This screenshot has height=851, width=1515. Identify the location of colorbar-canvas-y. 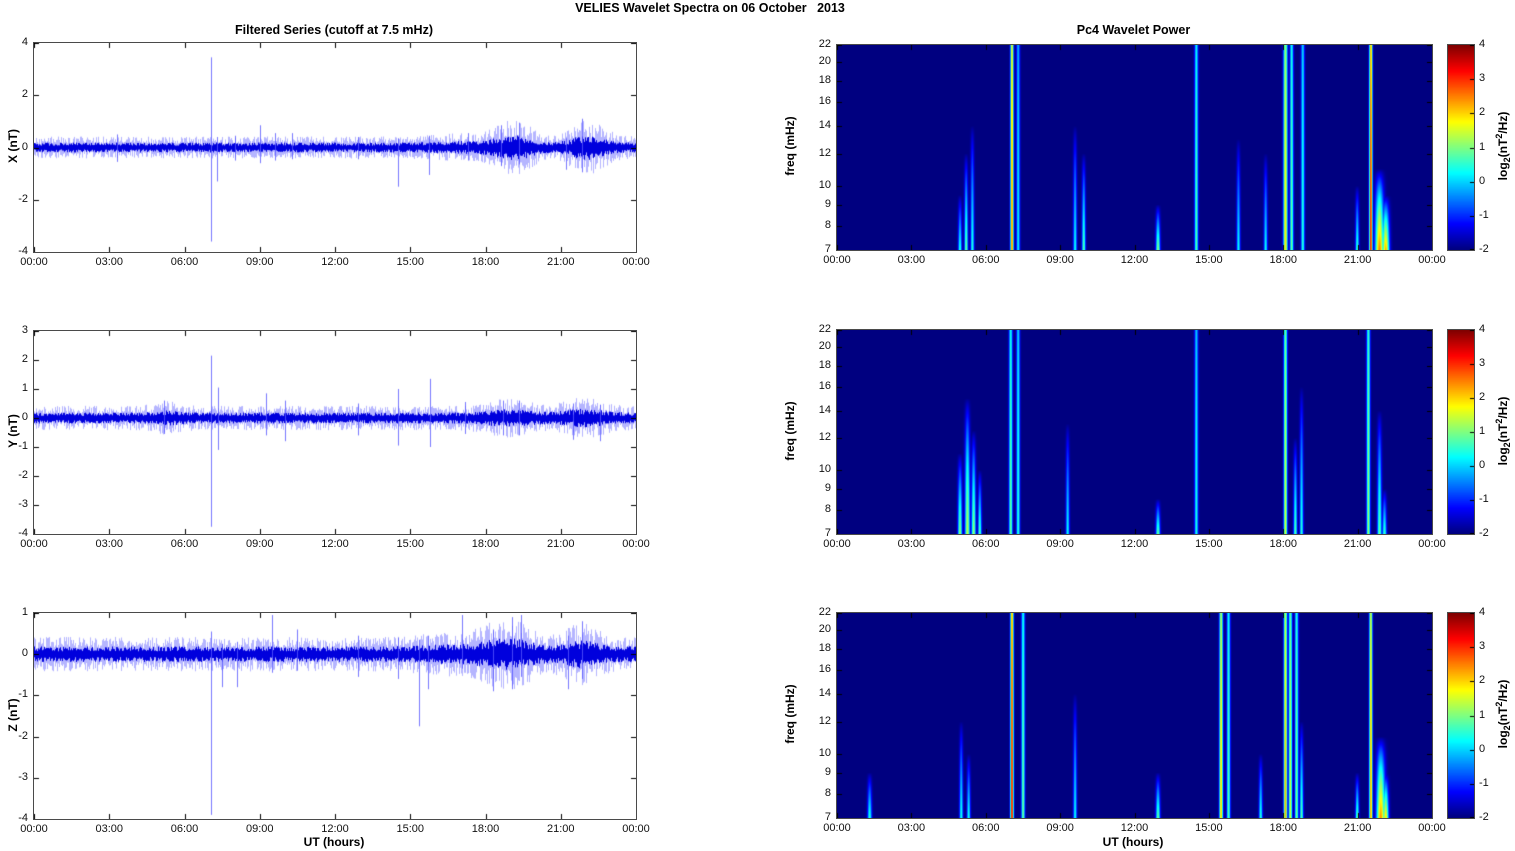
(1461, 432).